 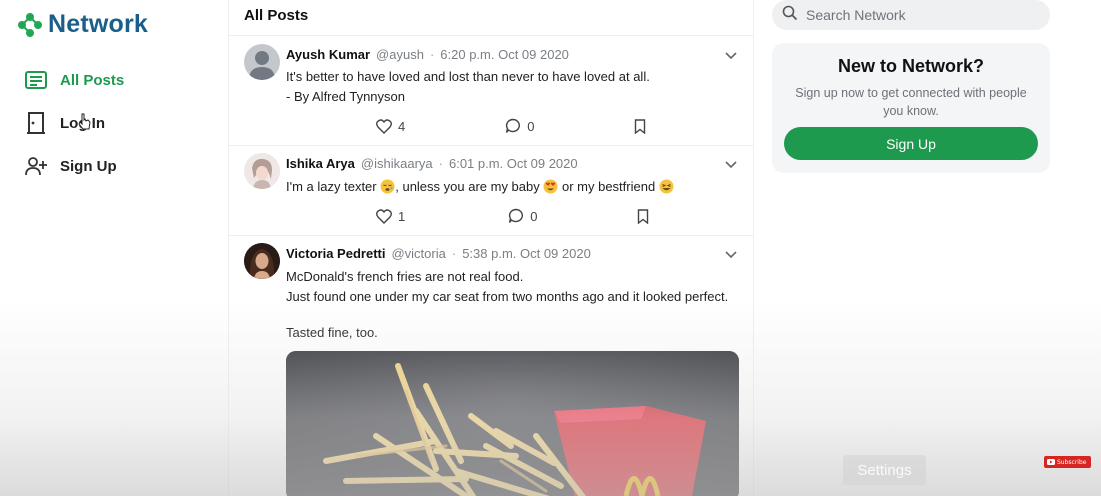 I want to click on post-author-handle: @ayush, so click(x=400, y=54).